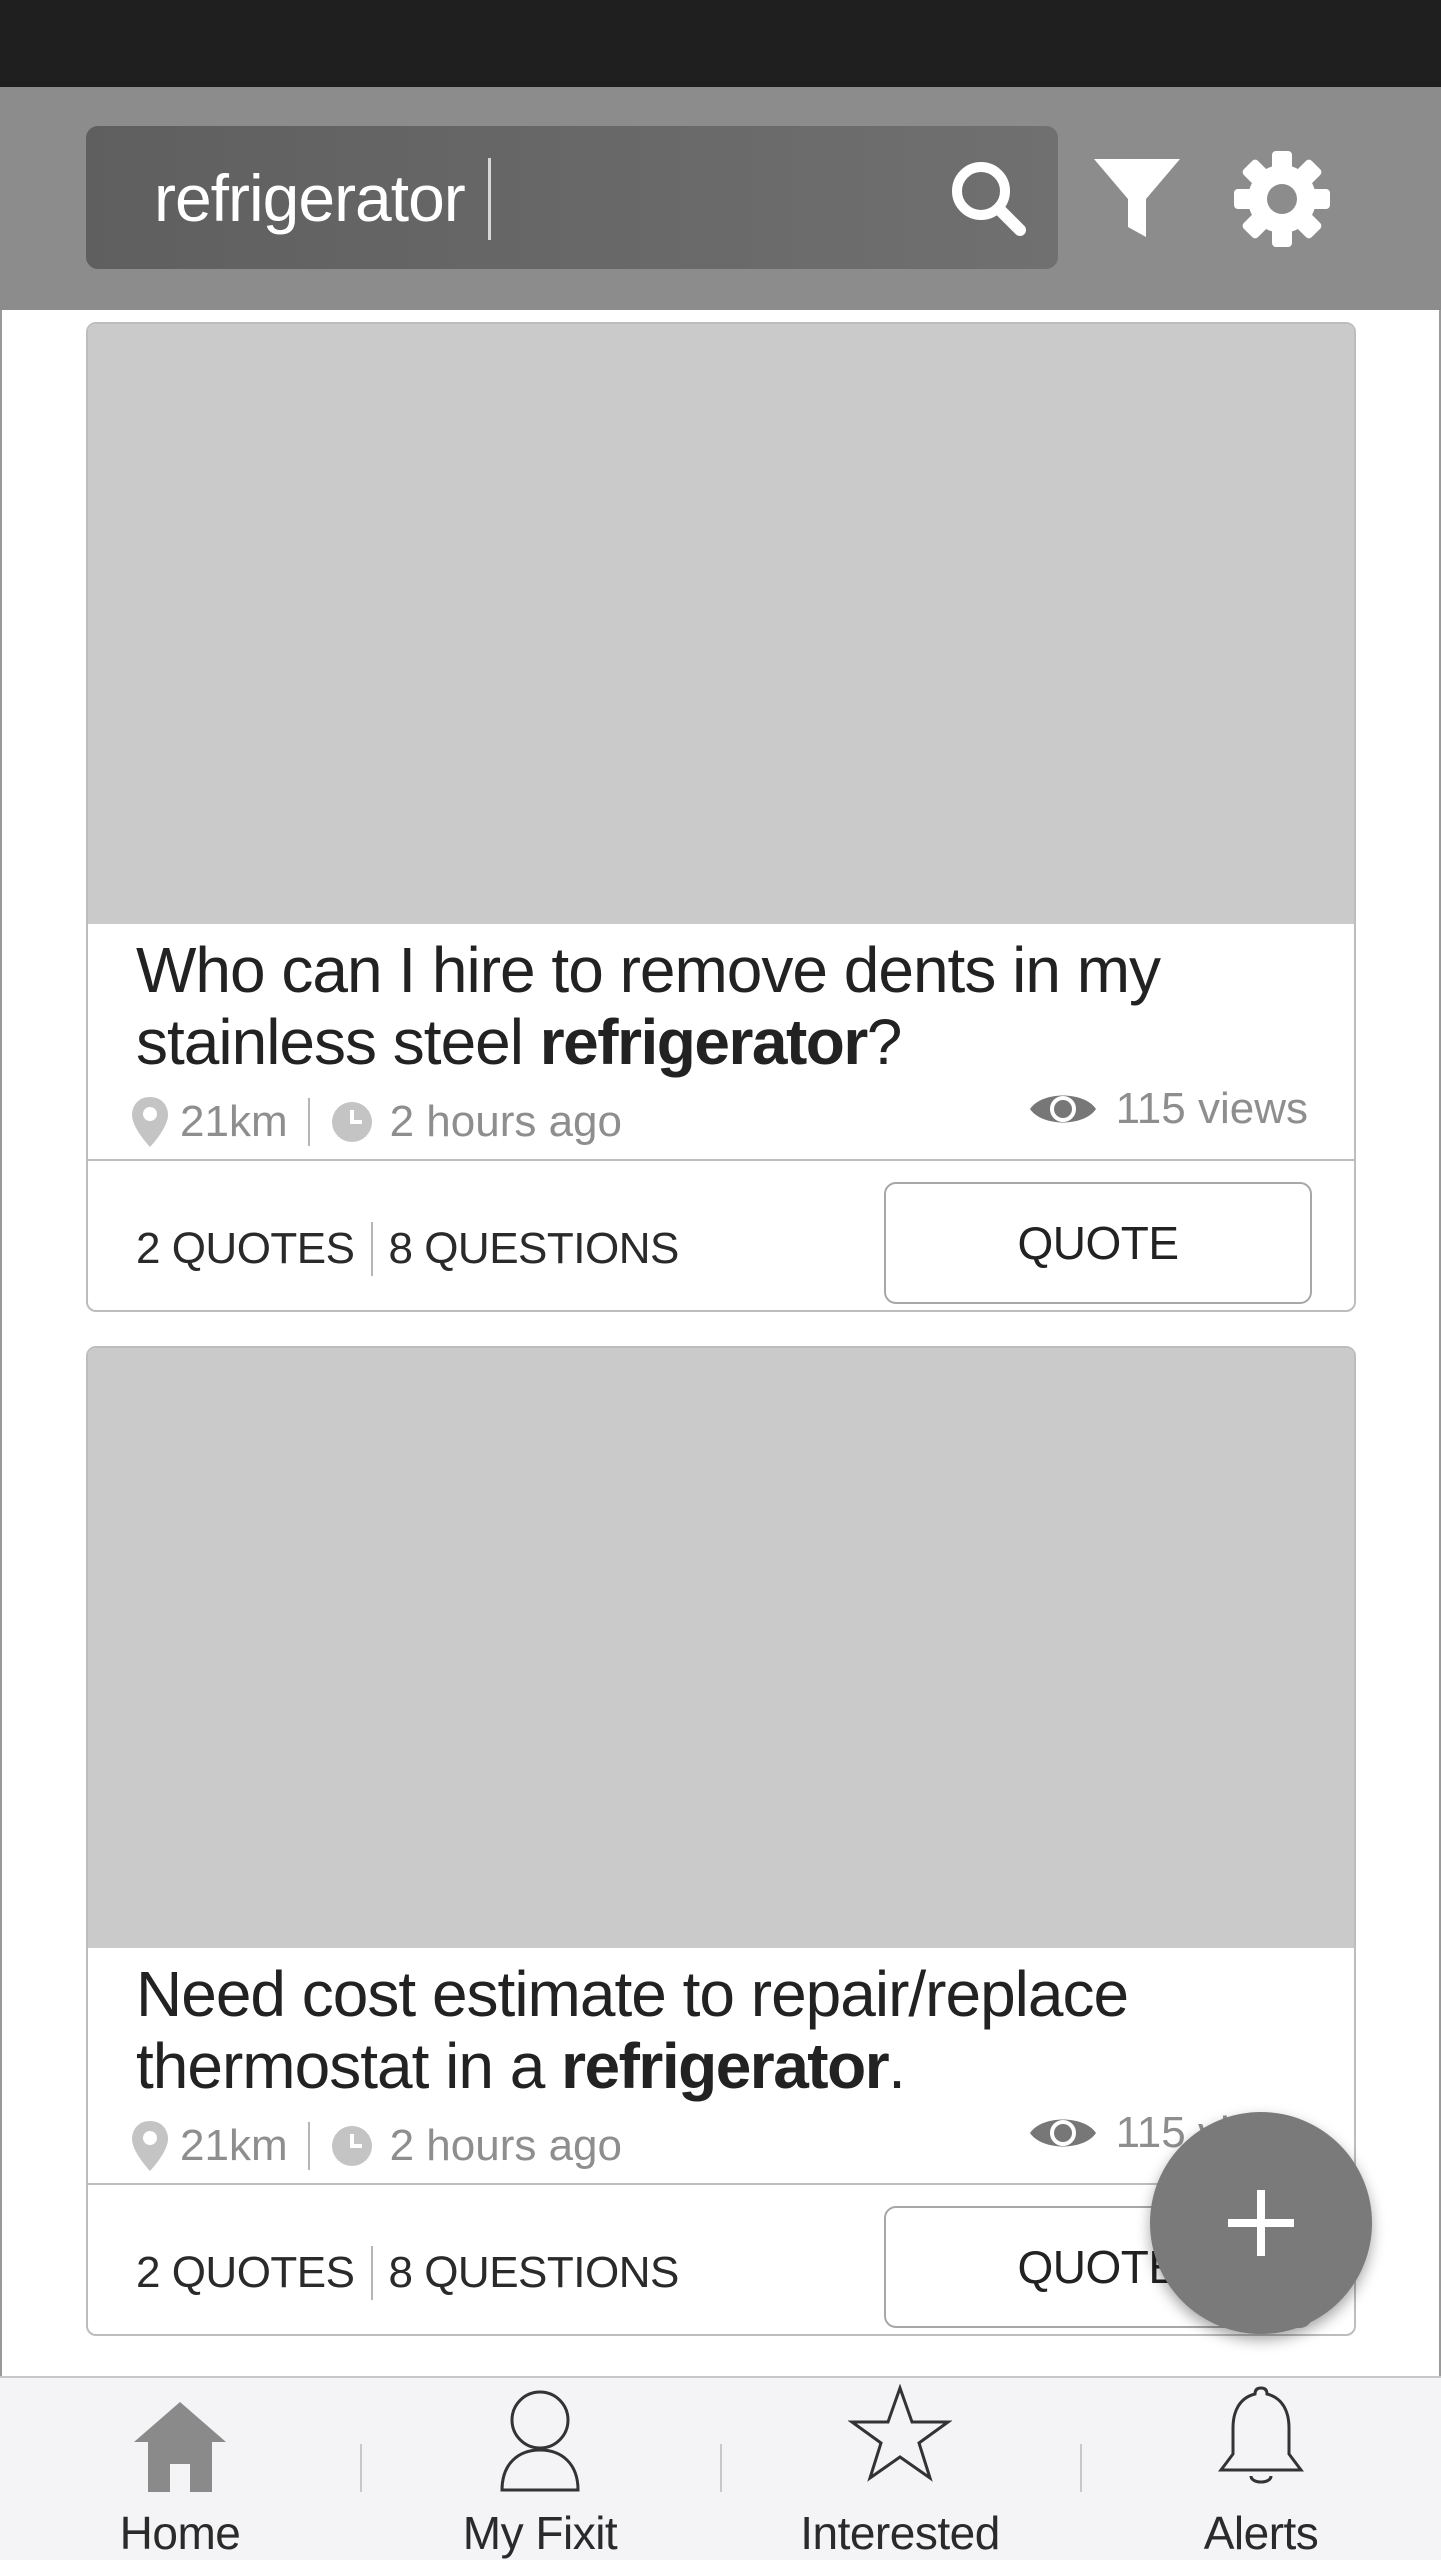 The height and width of the screenshot is (2562, 1441). I want to click on add-job-button, so click(1261, 2223).